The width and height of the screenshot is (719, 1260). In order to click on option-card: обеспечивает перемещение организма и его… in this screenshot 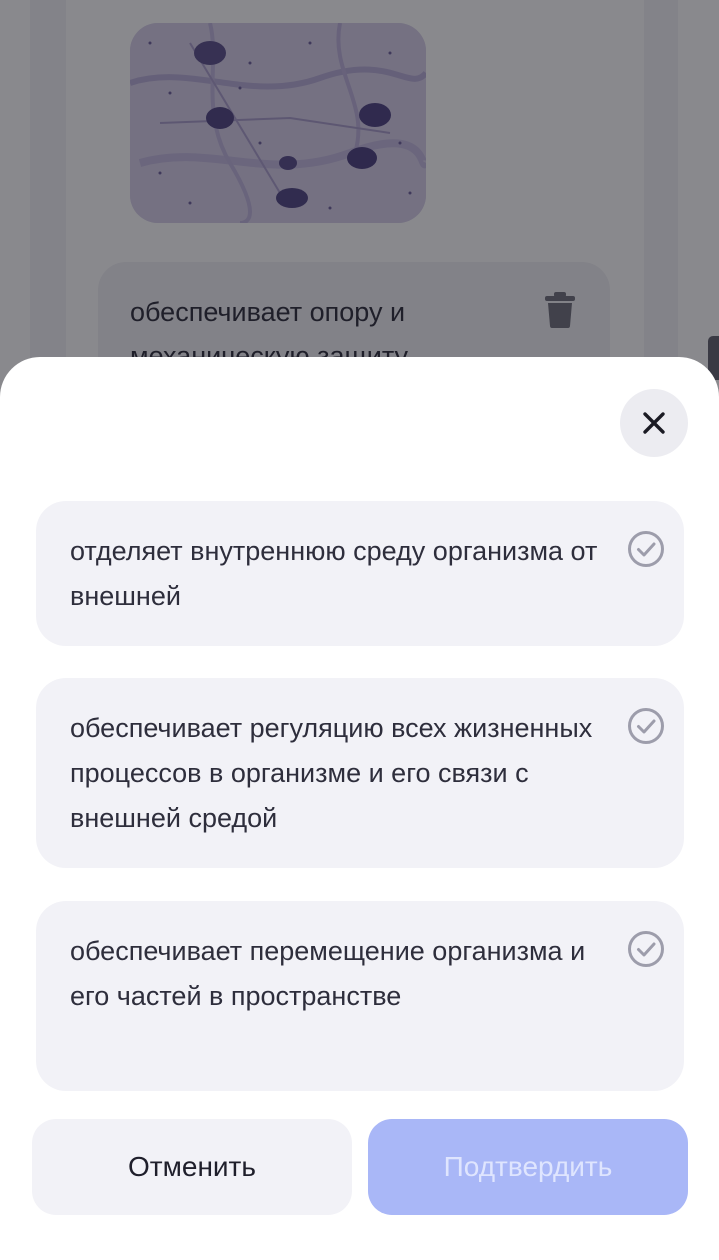, I will do `click(360, 996)`.